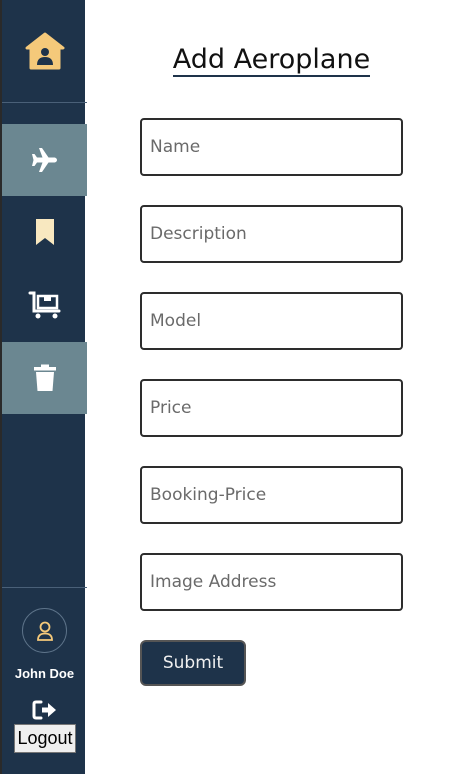  Describe the element at coordinates (45, 710) in the screenshot. I see `logout-icon` at that location.